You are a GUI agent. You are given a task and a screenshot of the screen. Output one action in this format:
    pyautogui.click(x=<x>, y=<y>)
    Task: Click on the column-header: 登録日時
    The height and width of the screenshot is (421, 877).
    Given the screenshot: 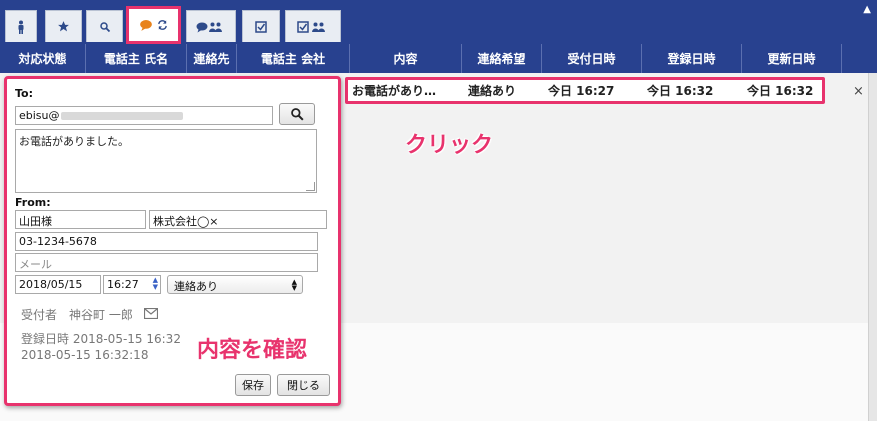 What is the action you would take?
    pyautogui.click(x=691, y=58)
    